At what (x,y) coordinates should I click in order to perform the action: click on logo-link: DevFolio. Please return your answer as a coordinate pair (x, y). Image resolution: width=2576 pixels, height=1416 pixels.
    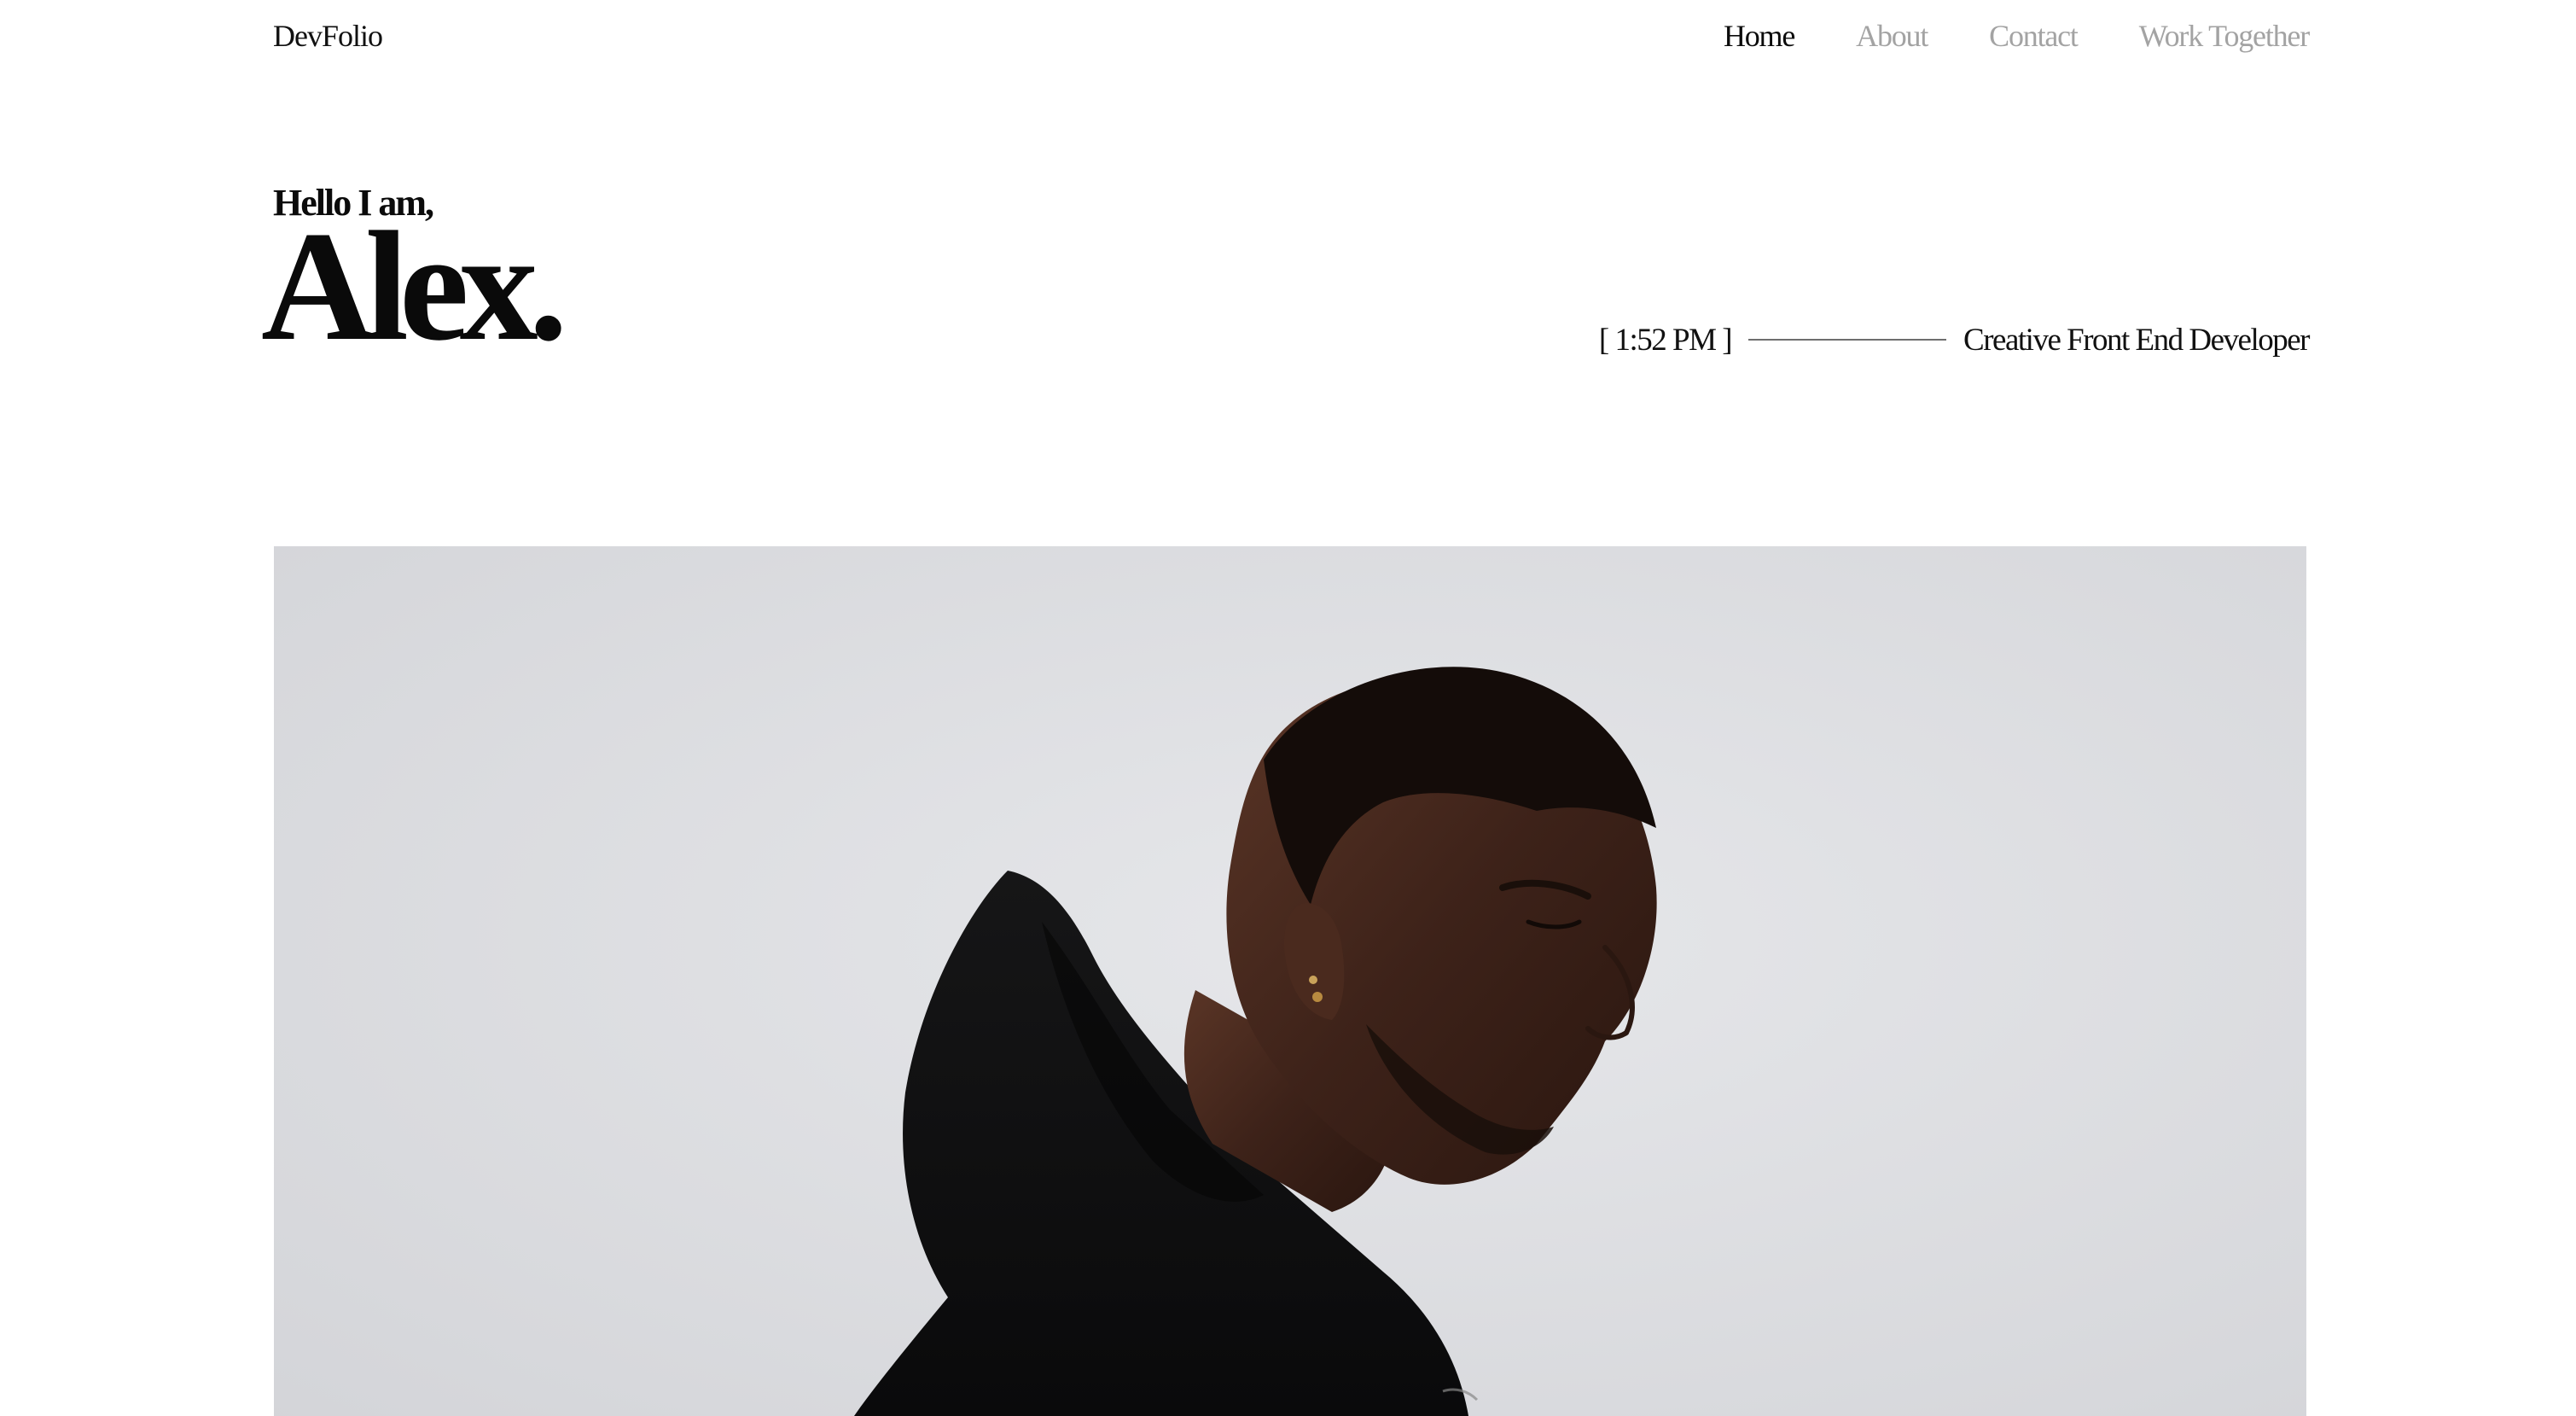
    Looking at the image, I should click on (328, 35).